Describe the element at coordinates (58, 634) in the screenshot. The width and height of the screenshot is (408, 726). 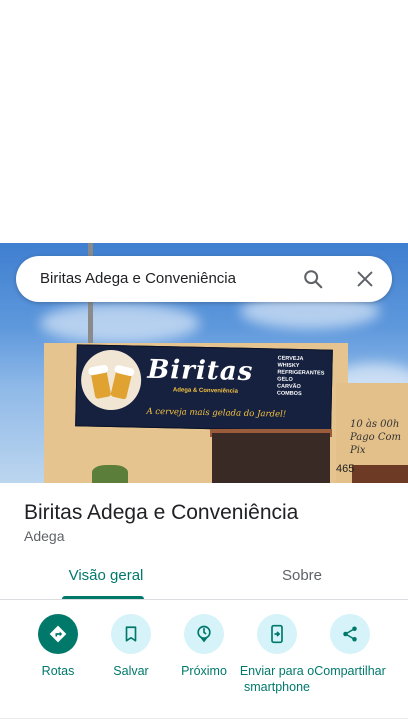
I see `directions-icon` at that location.